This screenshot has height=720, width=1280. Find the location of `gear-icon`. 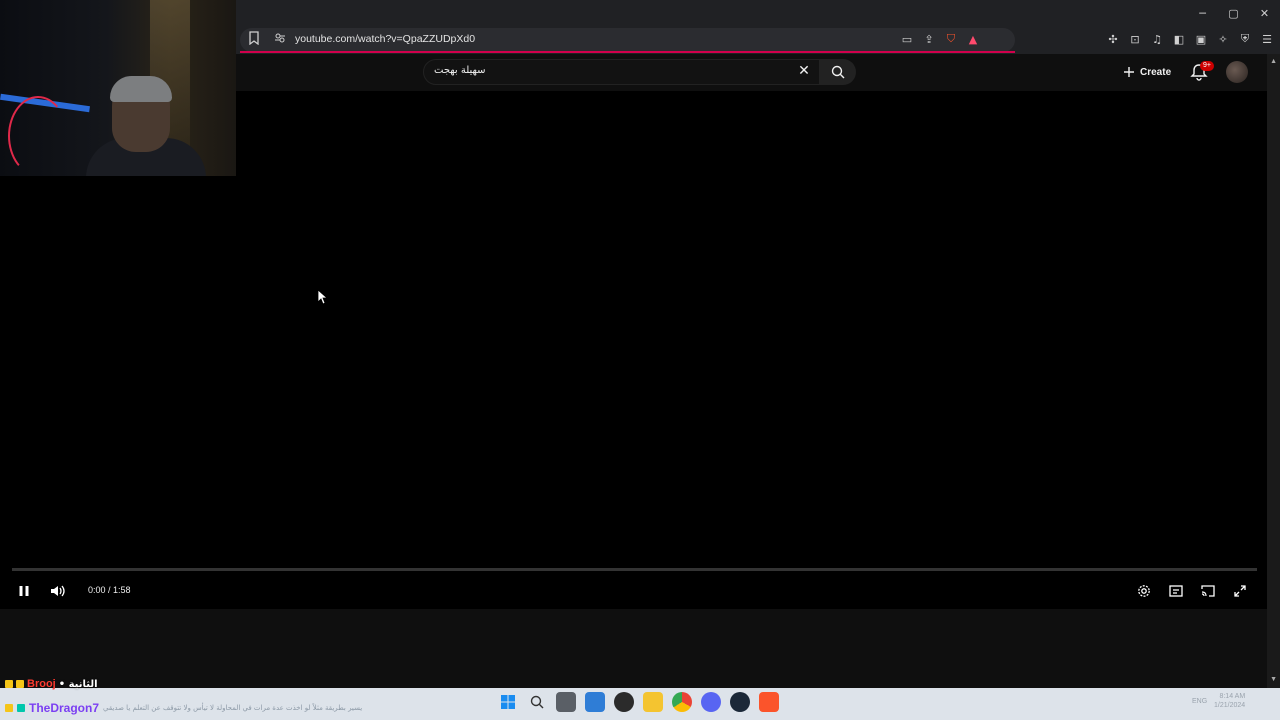

gear-icon is located at coordinates (1144, 591).